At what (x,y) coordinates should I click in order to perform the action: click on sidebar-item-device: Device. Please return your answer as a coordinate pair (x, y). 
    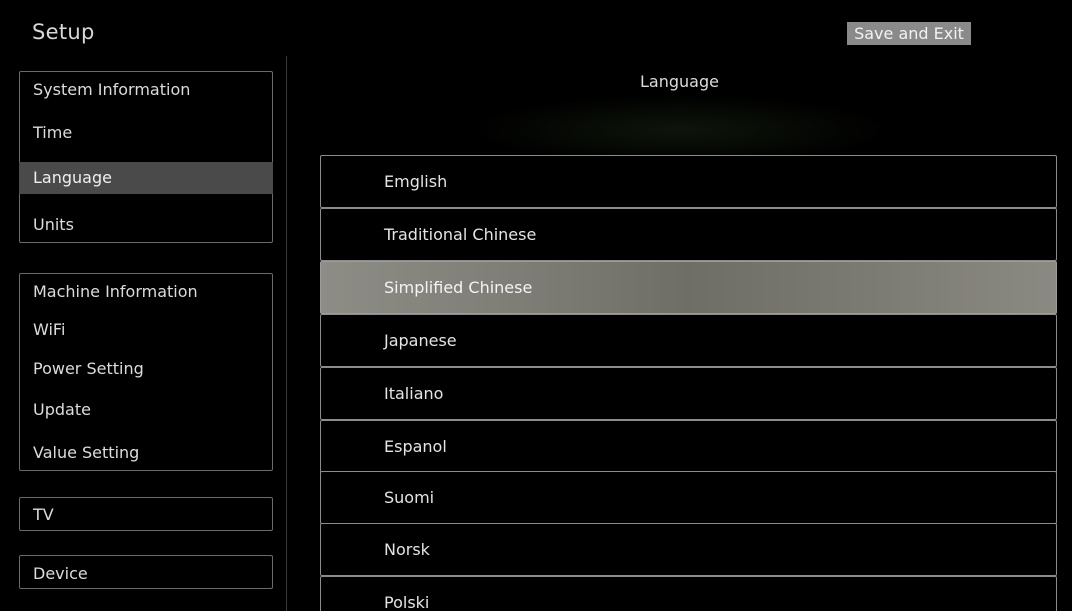
    Looking at the image, I should click on (146, 574).